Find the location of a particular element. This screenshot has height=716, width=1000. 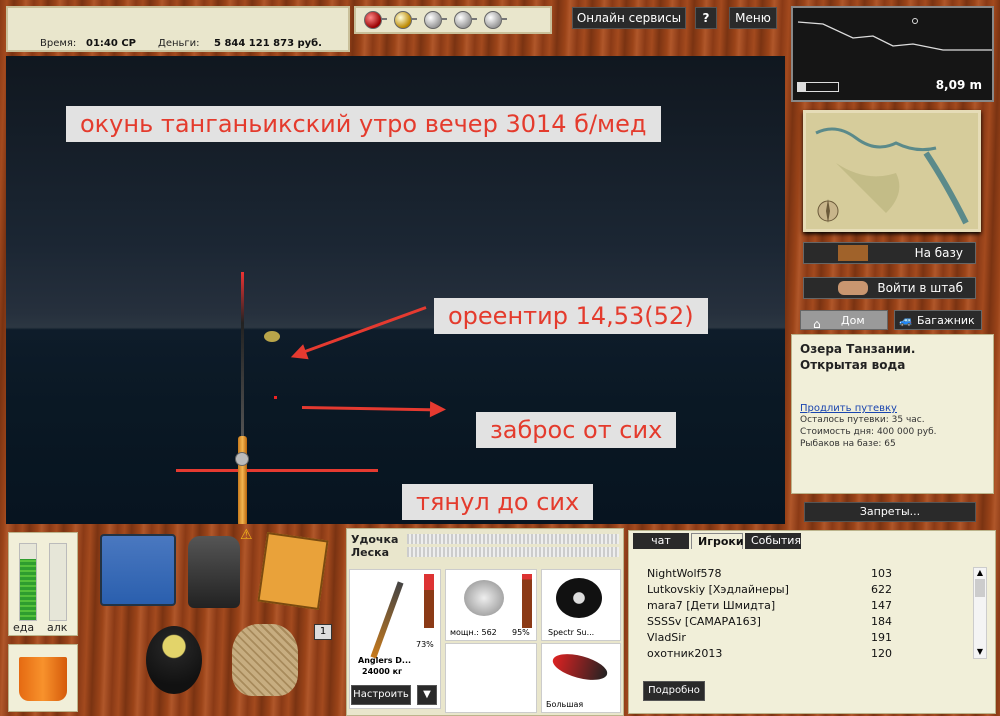

setup-dropdown-button: ▼ is located at coordinates (427, 695).